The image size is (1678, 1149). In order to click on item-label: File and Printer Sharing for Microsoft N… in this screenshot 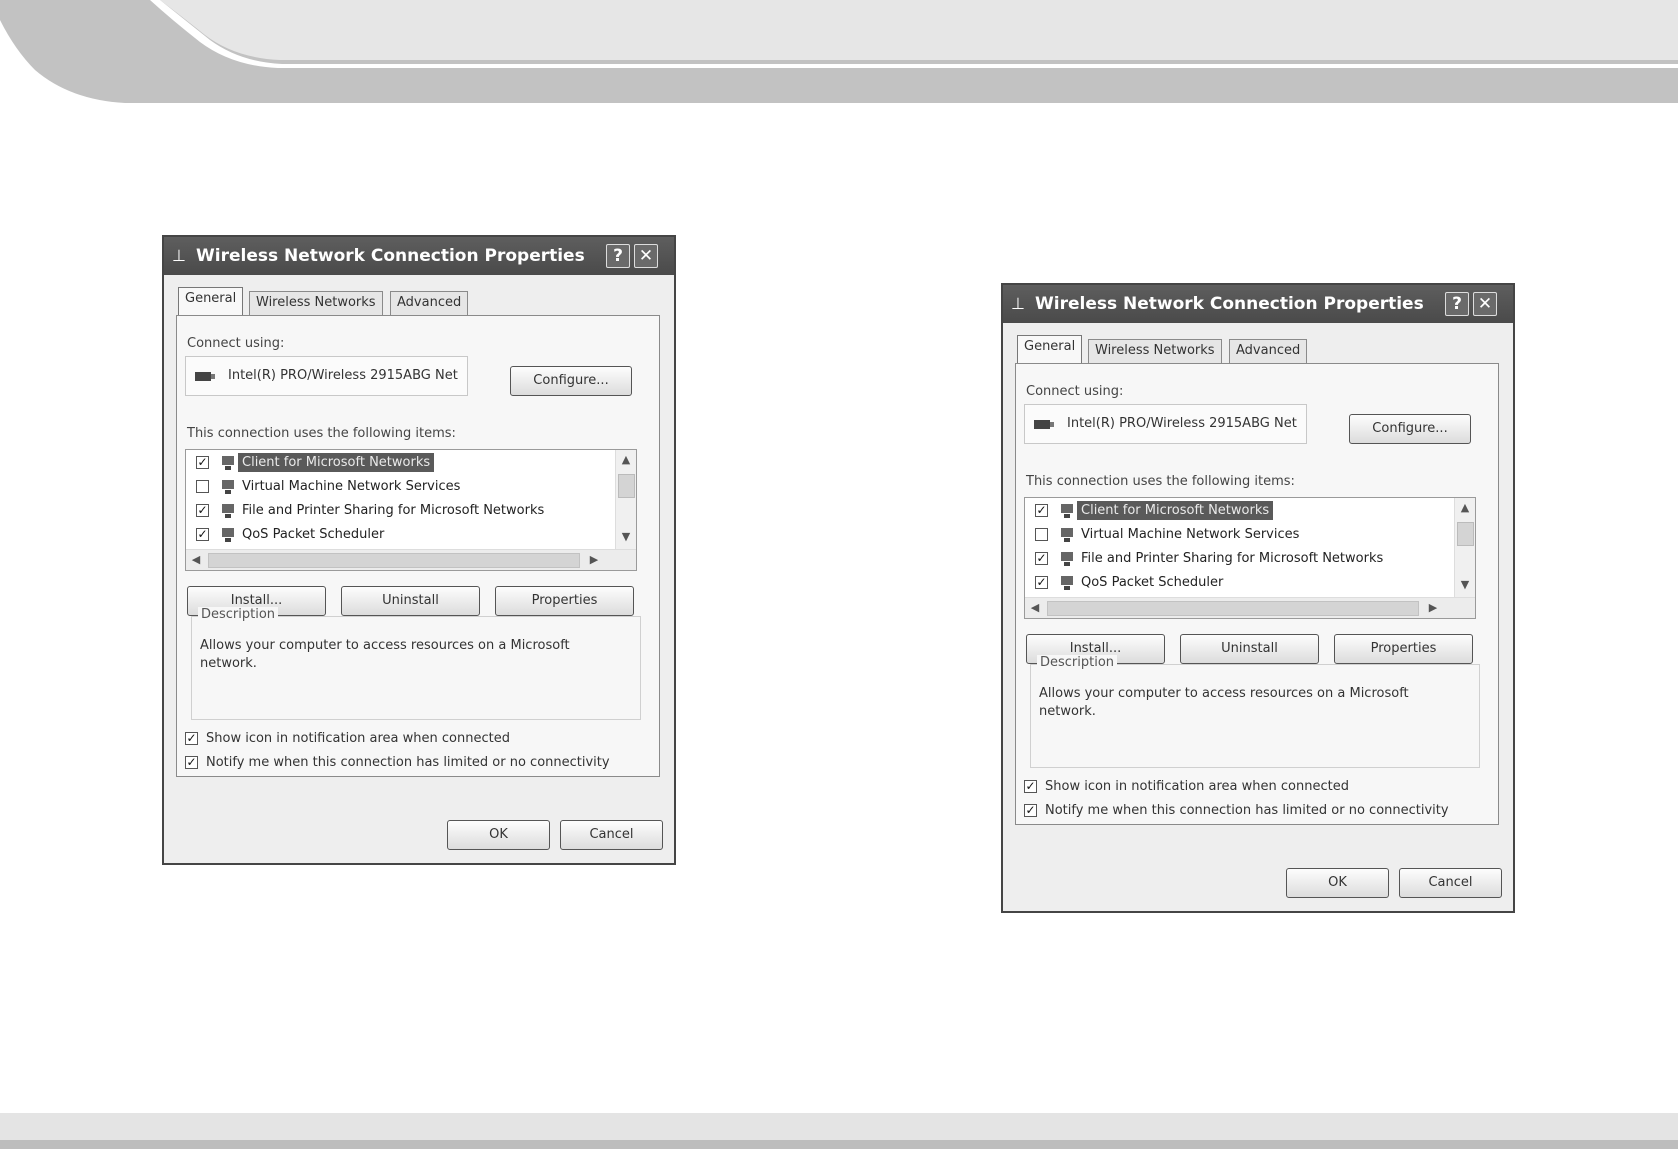, I will do `click(1232, 558)`.